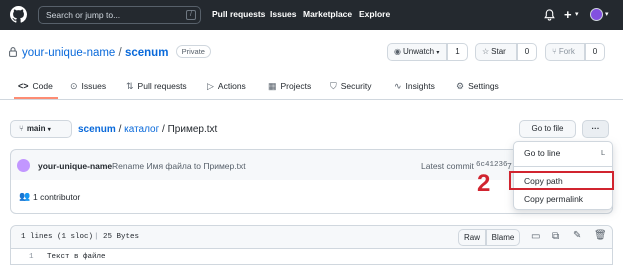 This screenshot has height=273, width=623. I want to click on more-options-button: ···, so click(595, 129).